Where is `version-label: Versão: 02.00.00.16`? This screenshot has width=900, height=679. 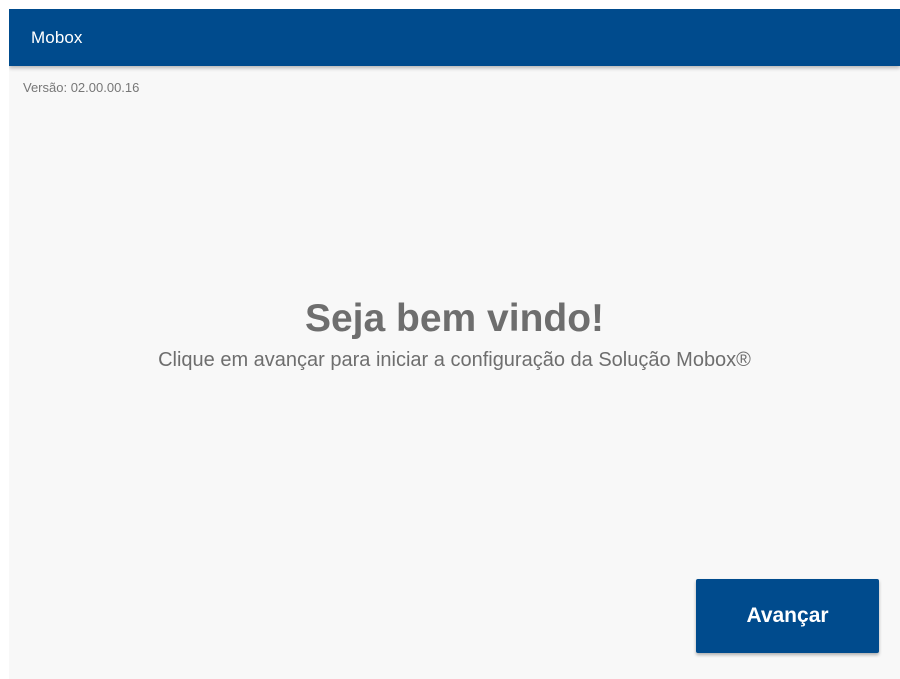
version-label: Versão: 02.00.00.16 is located at coordinates (81, 87).